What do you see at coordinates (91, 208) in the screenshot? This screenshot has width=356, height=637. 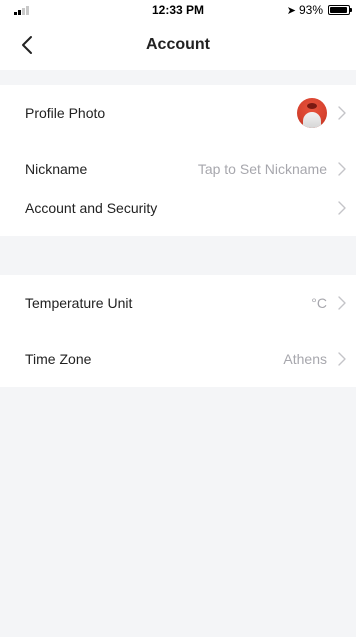 I see `account-security-label: Account and Security` at bounding box center [91, 208].